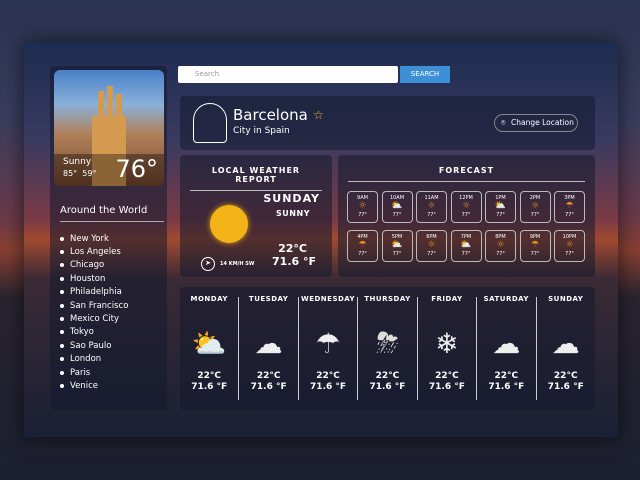 This screenshot has height=480, width=640. I want to click on city-list-item: Los Angeles, so click(94, 251).